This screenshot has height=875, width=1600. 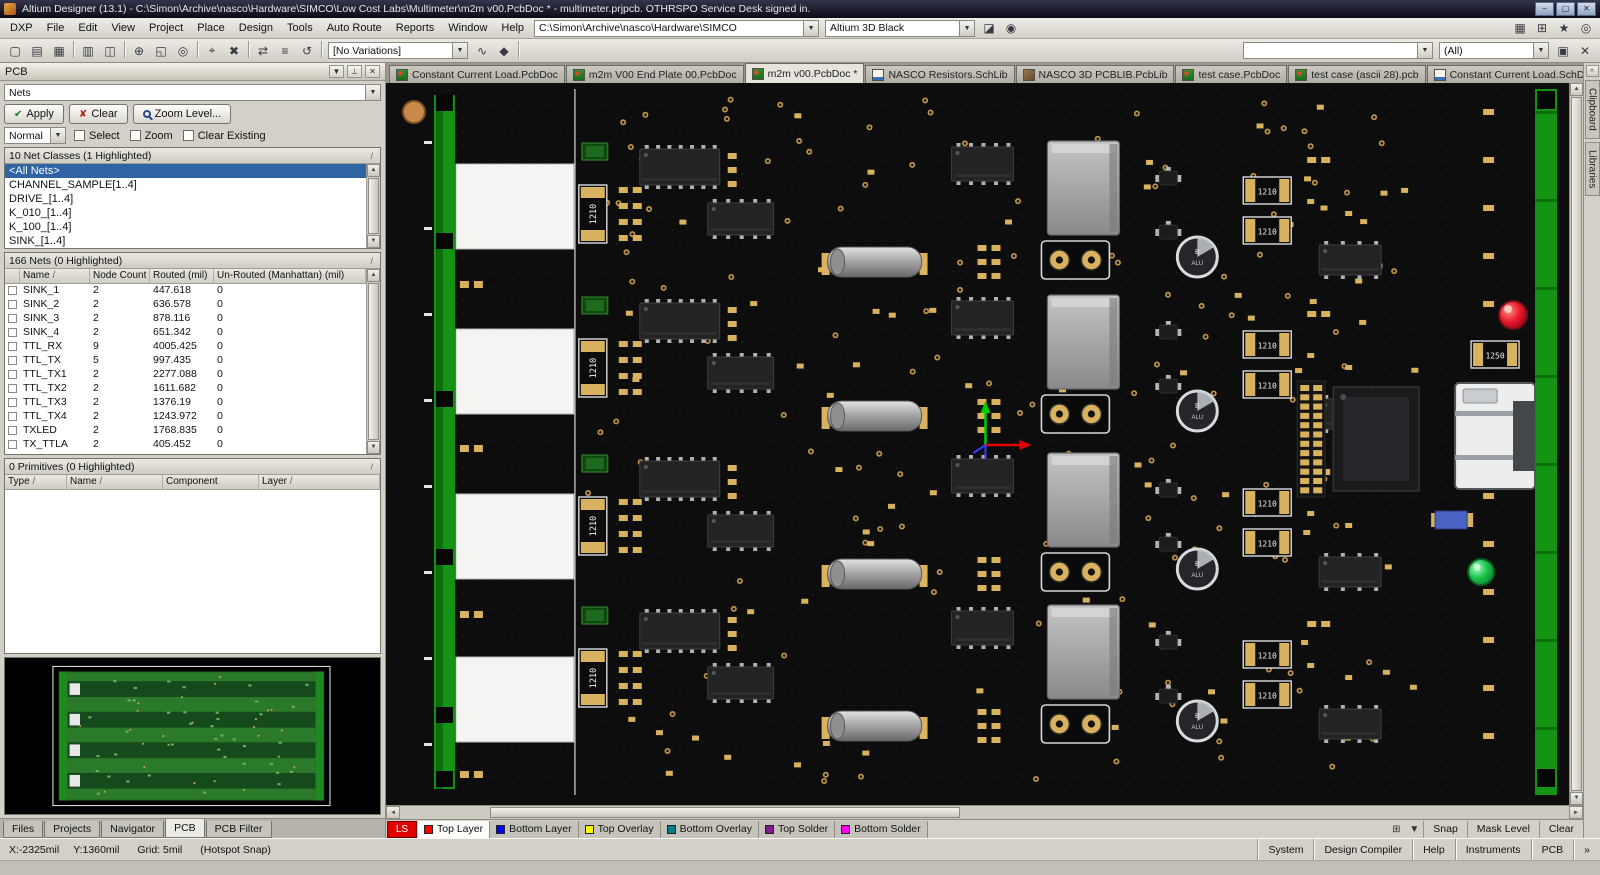 I want to click on minimize-button: –, so click(x=1544, y=9).